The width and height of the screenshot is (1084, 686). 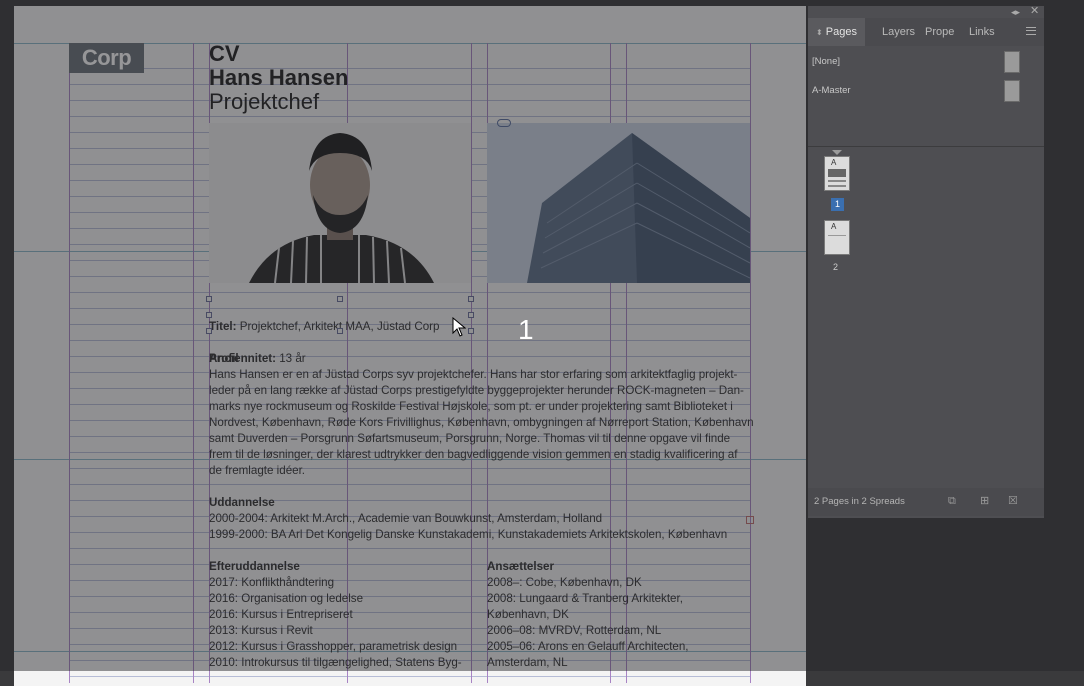 What do you see at coordinates (926, 502) in the screenshot?
I see `pages-status-bar: 2 Pages in 2 Spreads ⧉ ⊞ ☒` at bounding box center [926, 502].